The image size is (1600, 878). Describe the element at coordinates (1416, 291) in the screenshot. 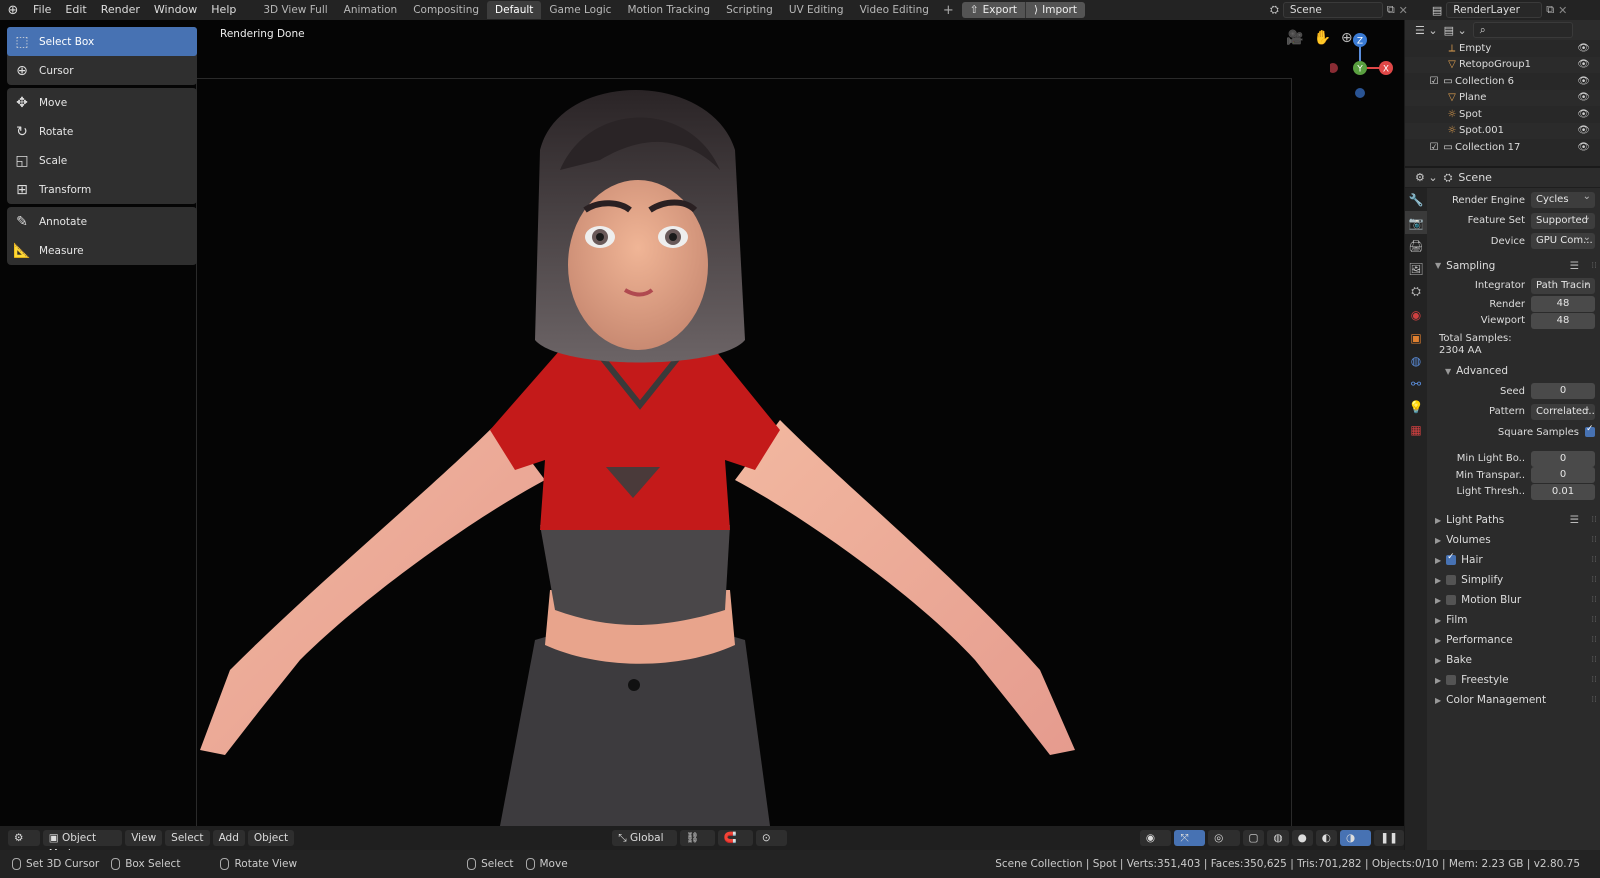

I see `scene-tab-icon: ⛭` at that location.